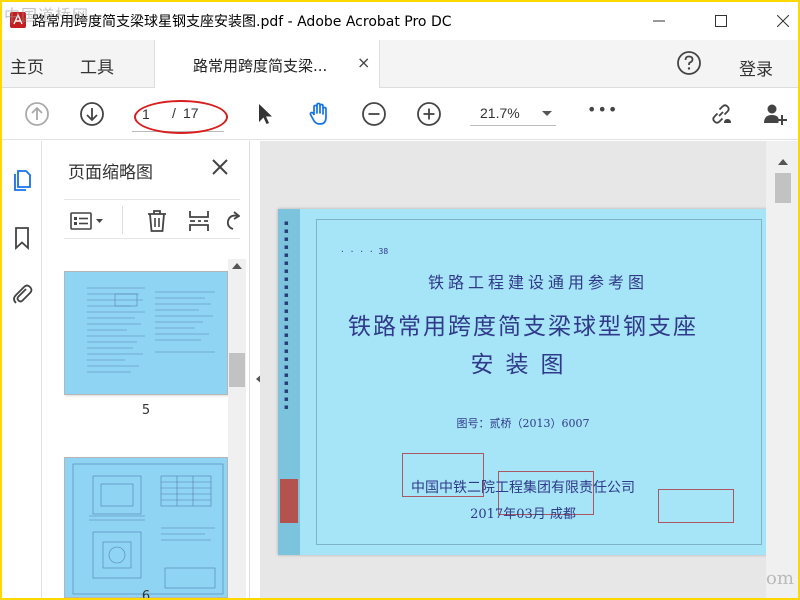 The height and width of the screenshot is (600, 800). What do you see at coordinates (400, 64) in the screenshot?
I see `tab-bar: 主页 工具 路常用跨度简支梁... × 登录` at bounding box center [400, 64].